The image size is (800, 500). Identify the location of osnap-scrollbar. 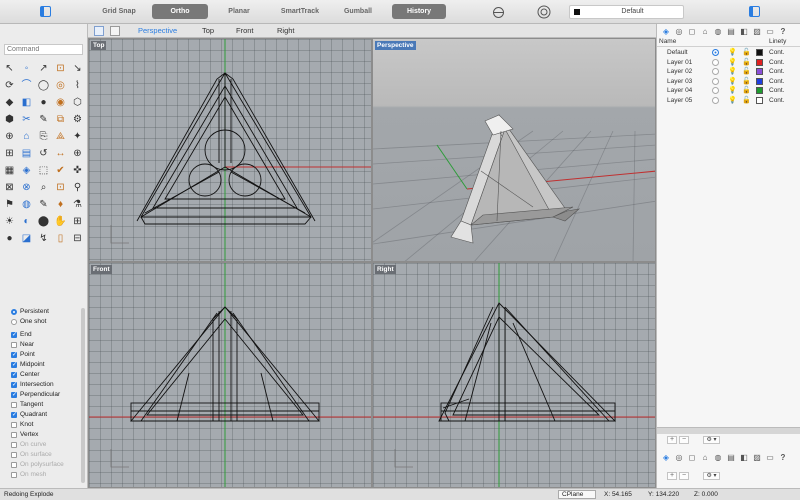
(83, 395).